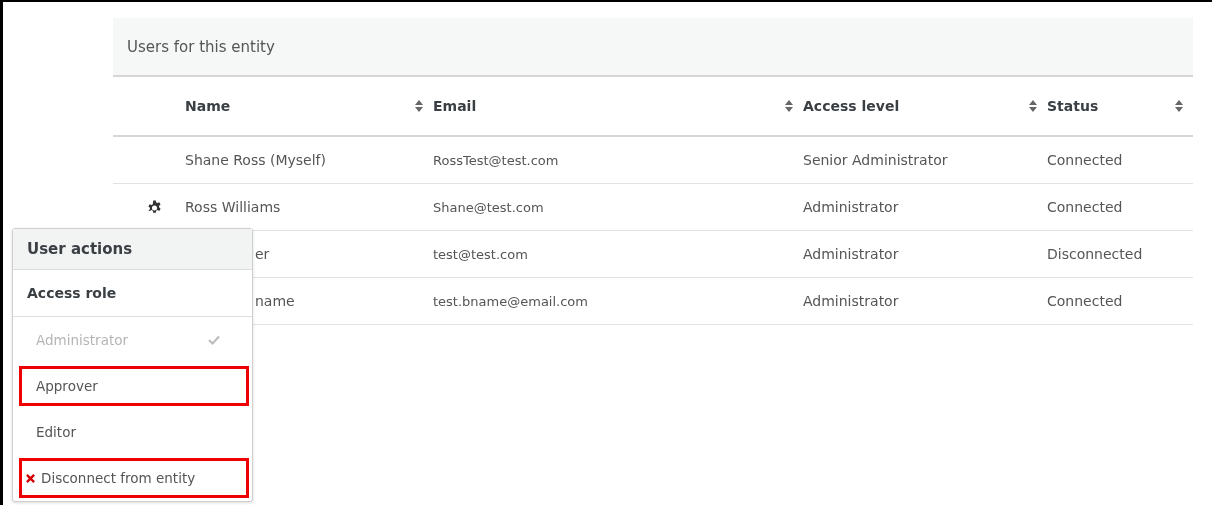 The width and height of the screenshot is (1212, 505). I want to click on column-header: Email, so click(455, 106).